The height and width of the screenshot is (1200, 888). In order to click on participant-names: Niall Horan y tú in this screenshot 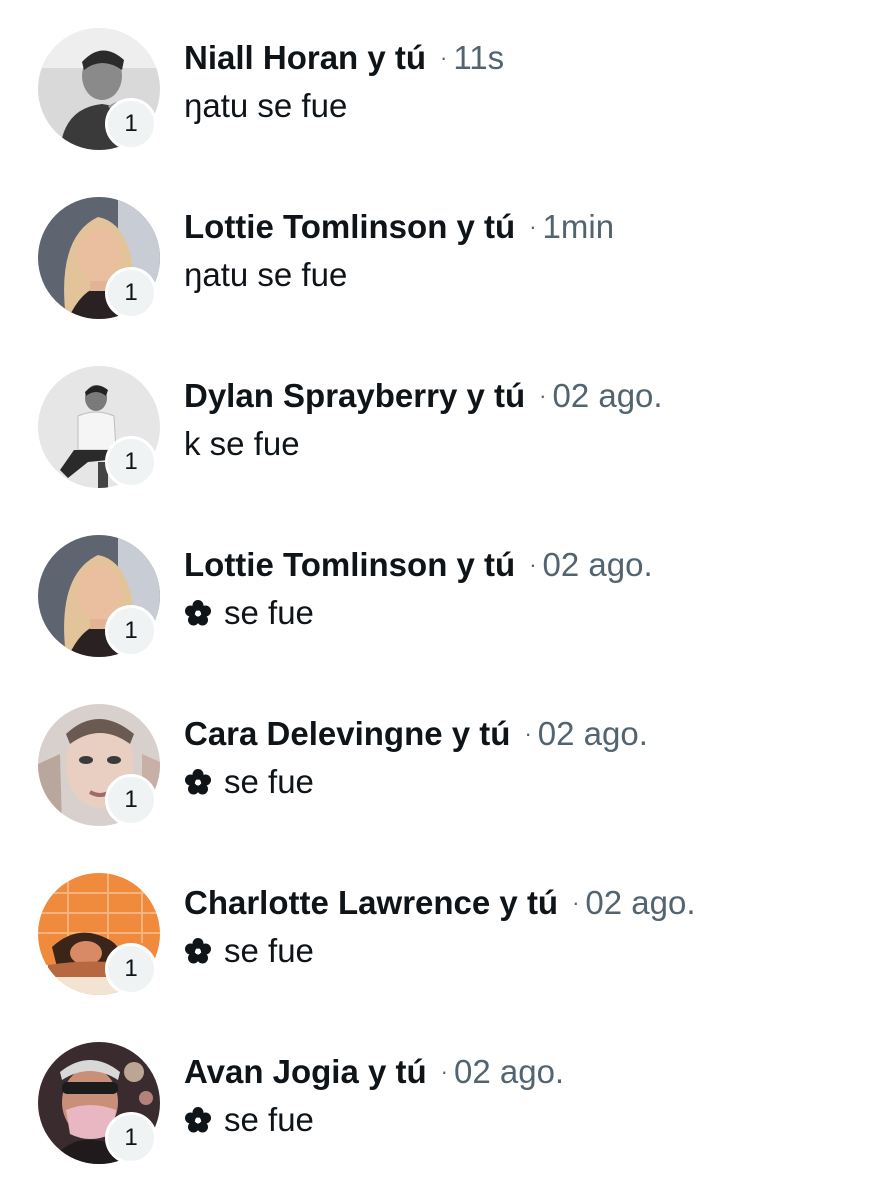, I will do `click(305, 57)`.